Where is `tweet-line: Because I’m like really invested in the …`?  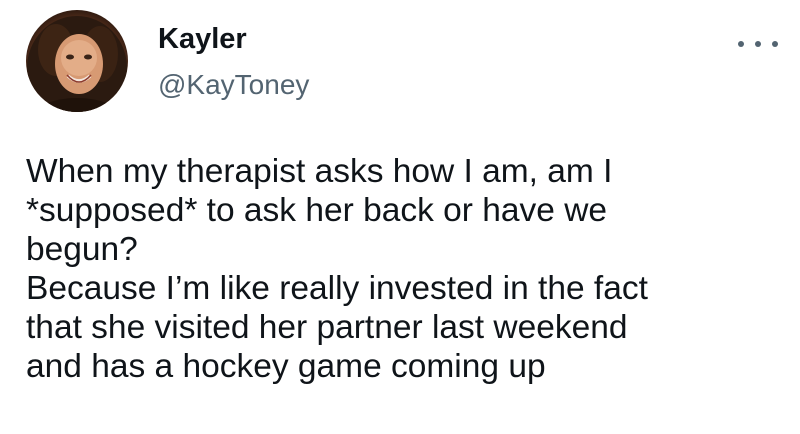 tweet-line: Because I’m like really invested in the … is located at coordinates (337, 288).